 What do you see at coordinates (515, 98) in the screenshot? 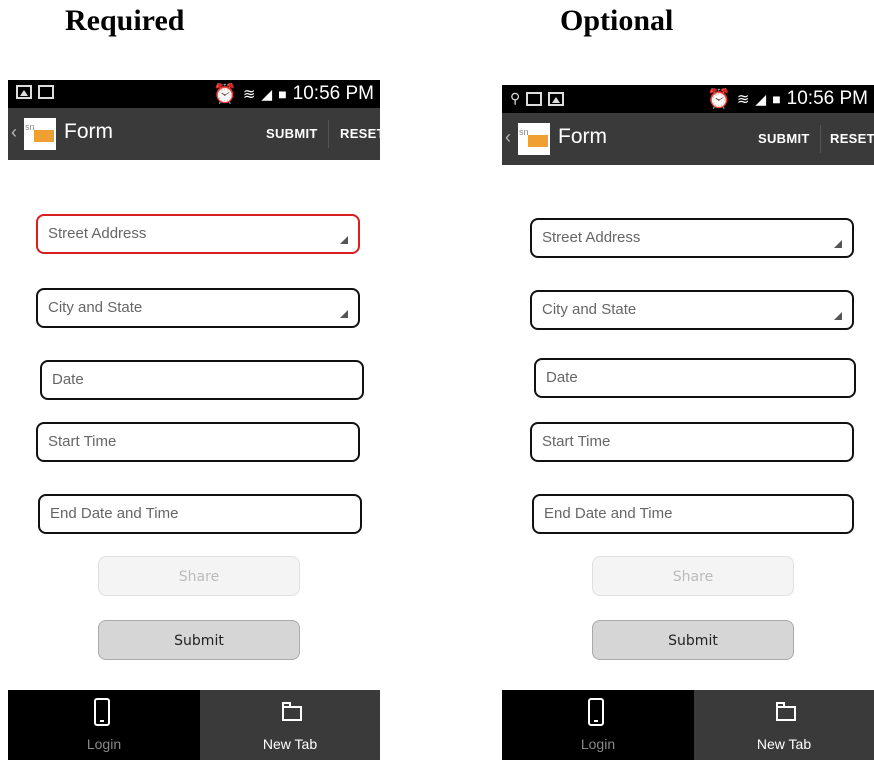
I see `location-icon: ⚲` at bounding box center [515, 98].